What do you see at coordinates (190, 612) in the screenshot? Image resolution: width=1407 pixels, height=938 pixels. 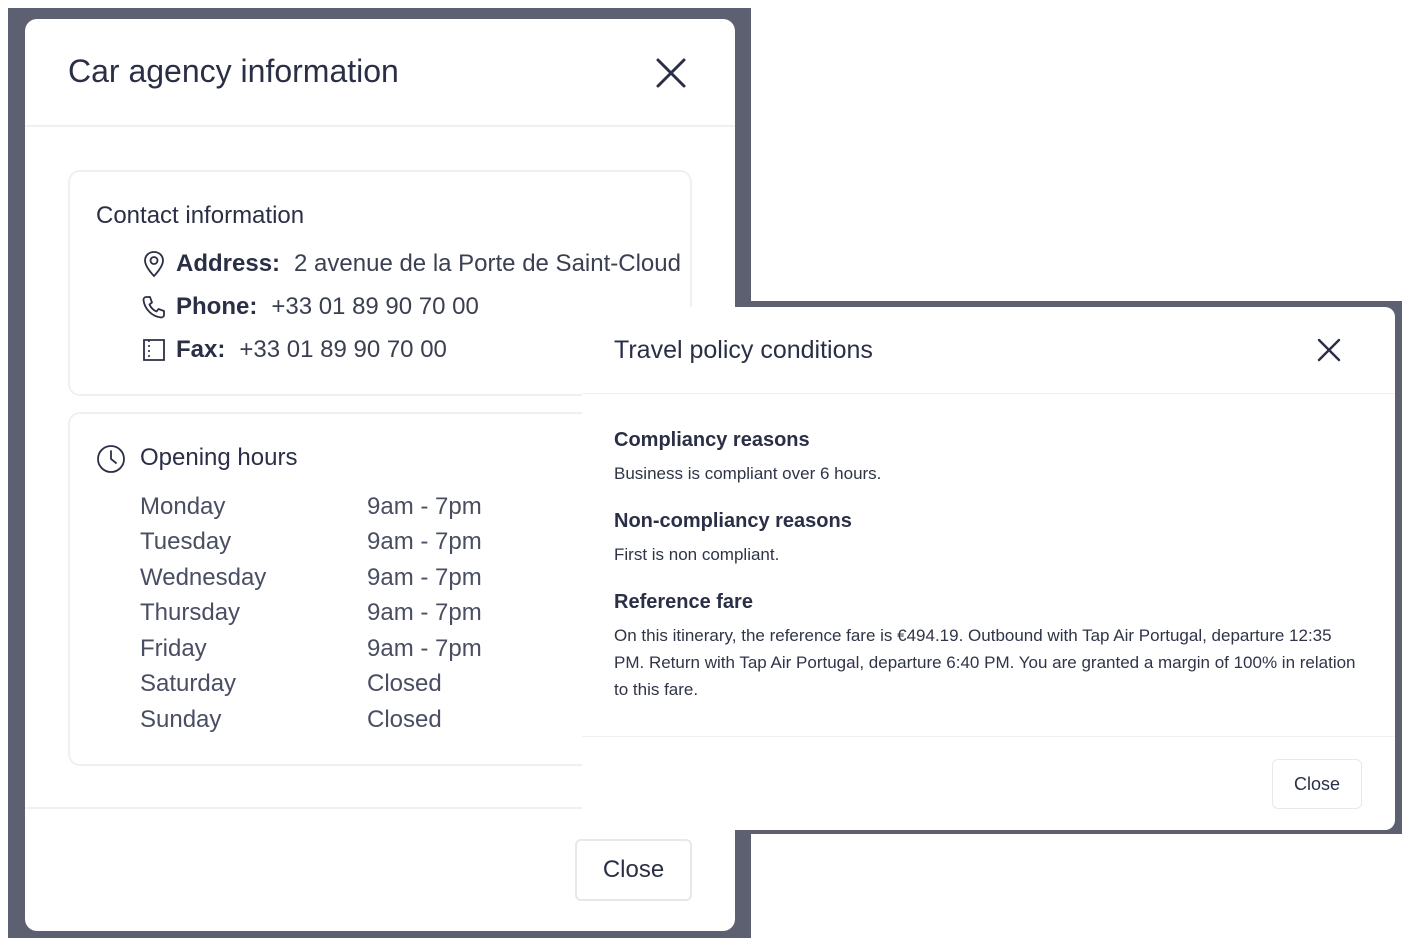 I see `day-label: Thursday` at bounding box center [190, 612].